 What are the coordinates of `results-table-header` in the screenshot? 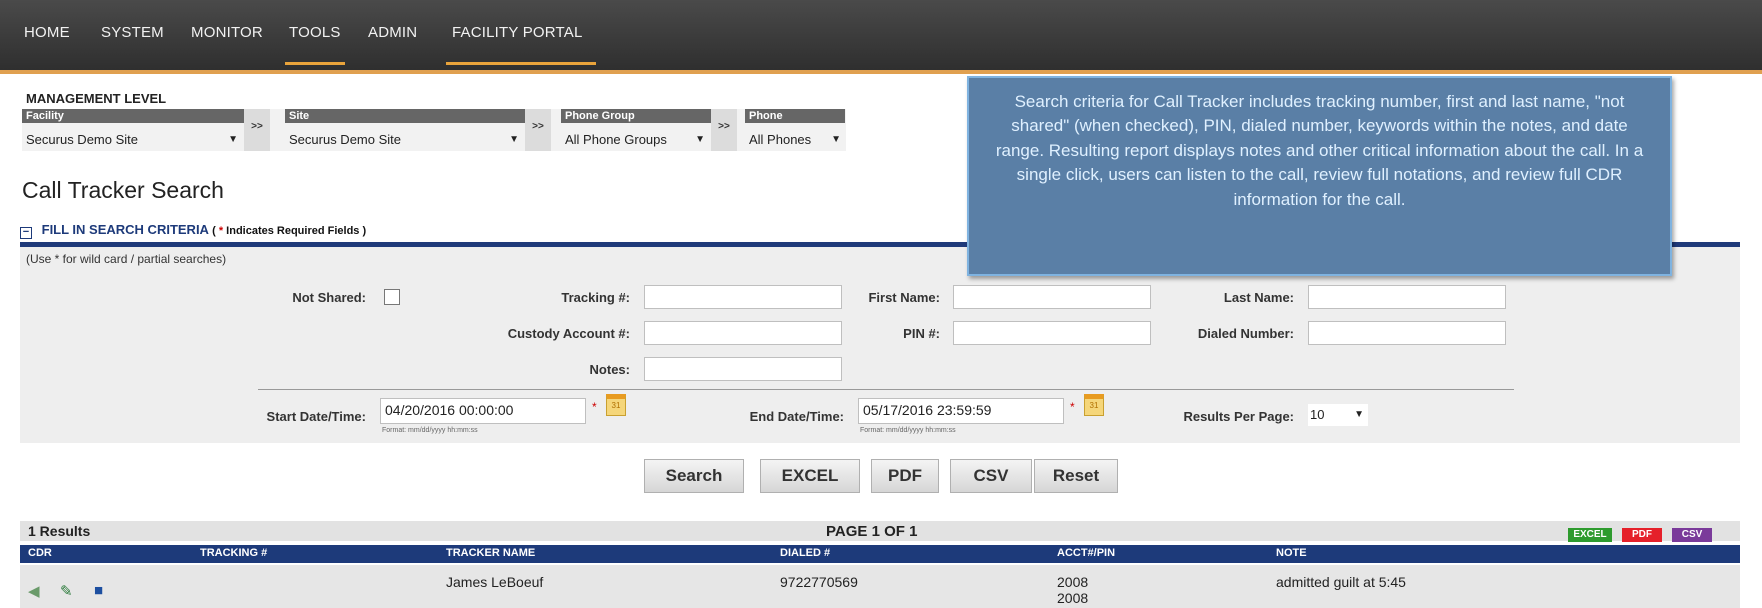 It's located at (880, 554).